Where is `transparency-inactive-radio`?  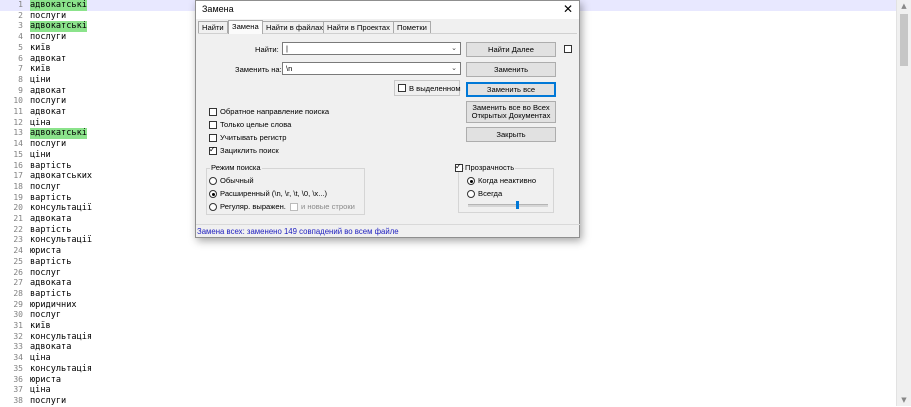
transparency-inactive-radio is located at coordinates (471, 181).